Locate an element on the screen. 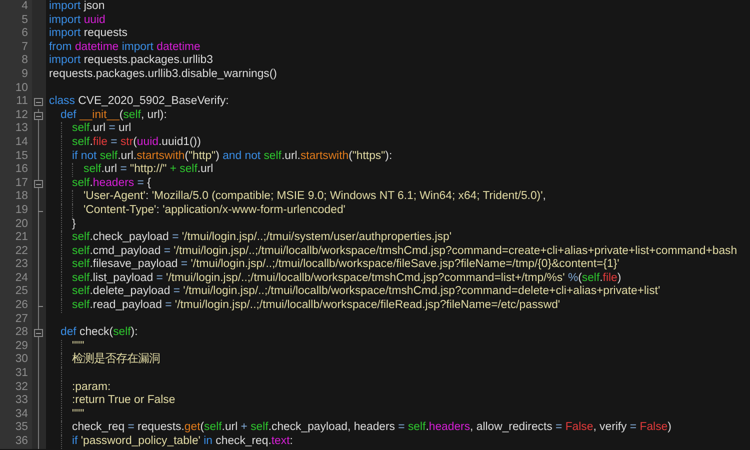 The height and width of the screenshot is (450, 750). line-number: 13 is located at coordinates (16, 129).